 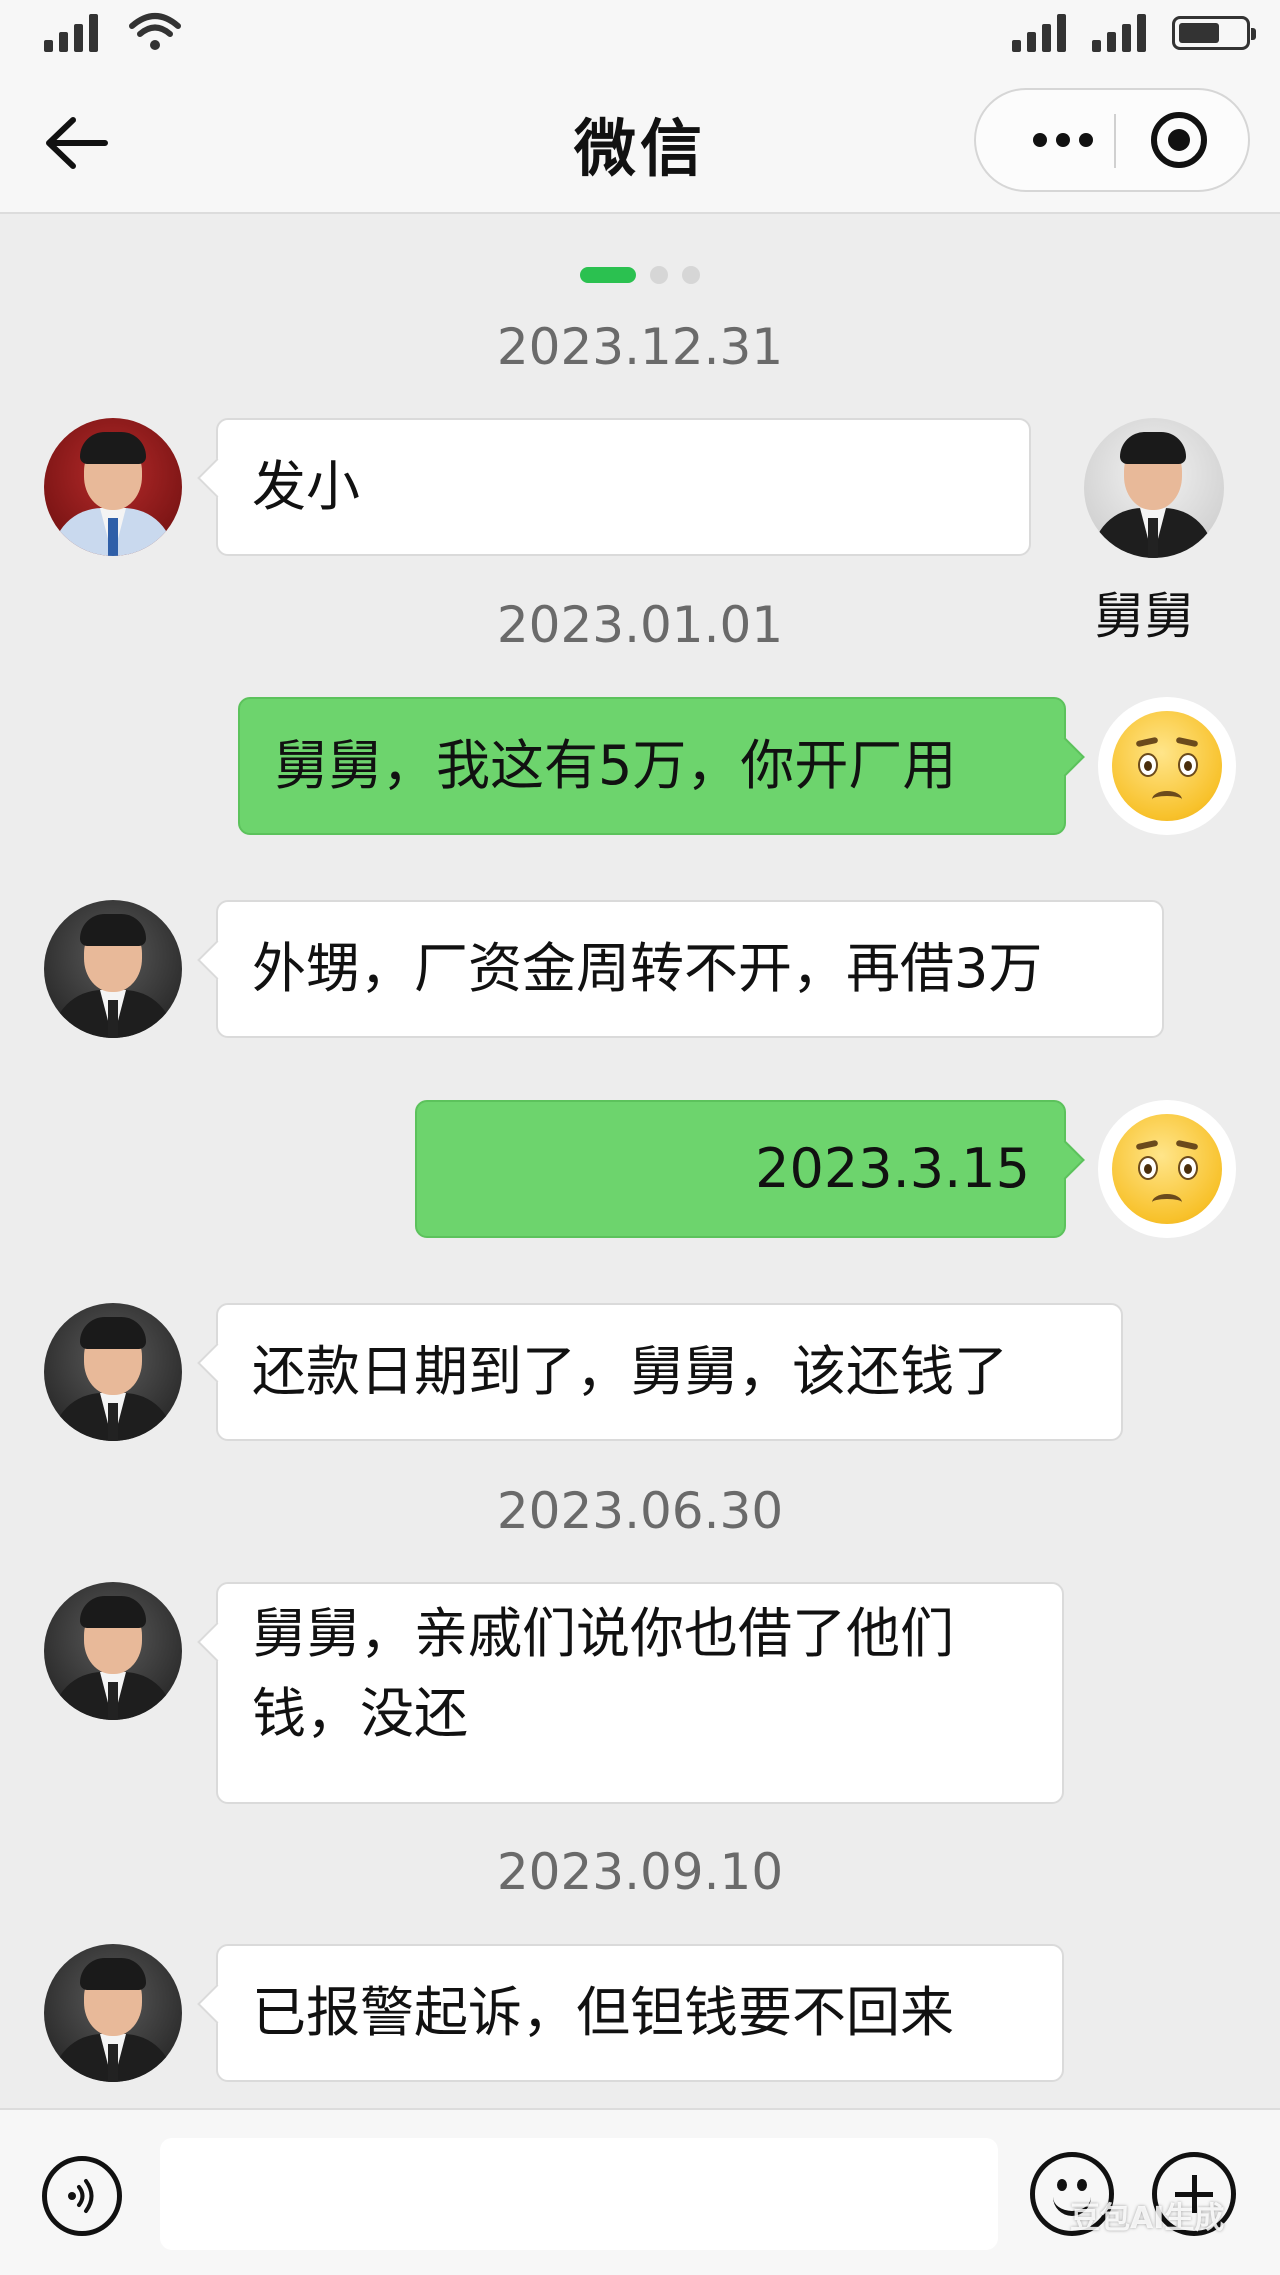 I want to click on page-indicator, so click(x=640, y=275).